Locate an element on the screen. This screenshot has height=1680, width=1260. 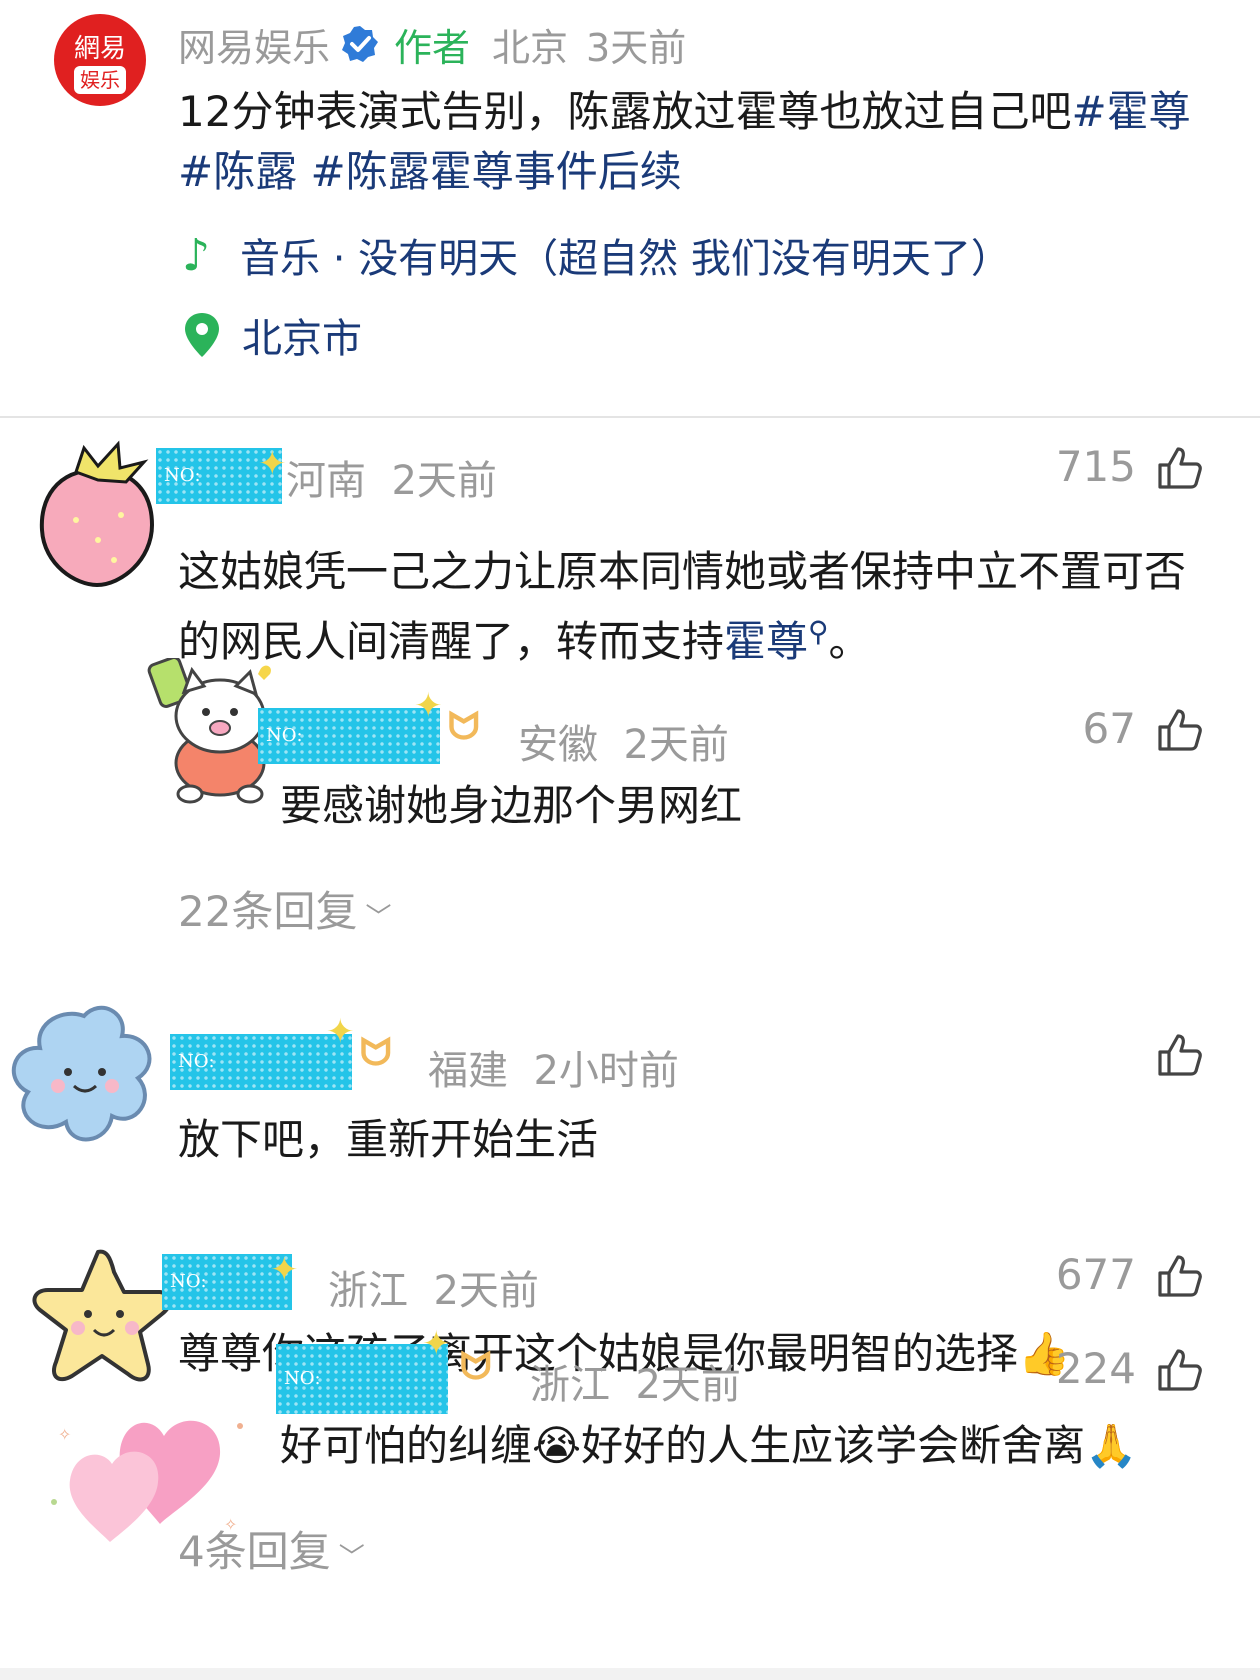
music-link: ♪ 音乐 · 没有明天（超自然 我们没有明天了） is located at coordinates (596, 255).